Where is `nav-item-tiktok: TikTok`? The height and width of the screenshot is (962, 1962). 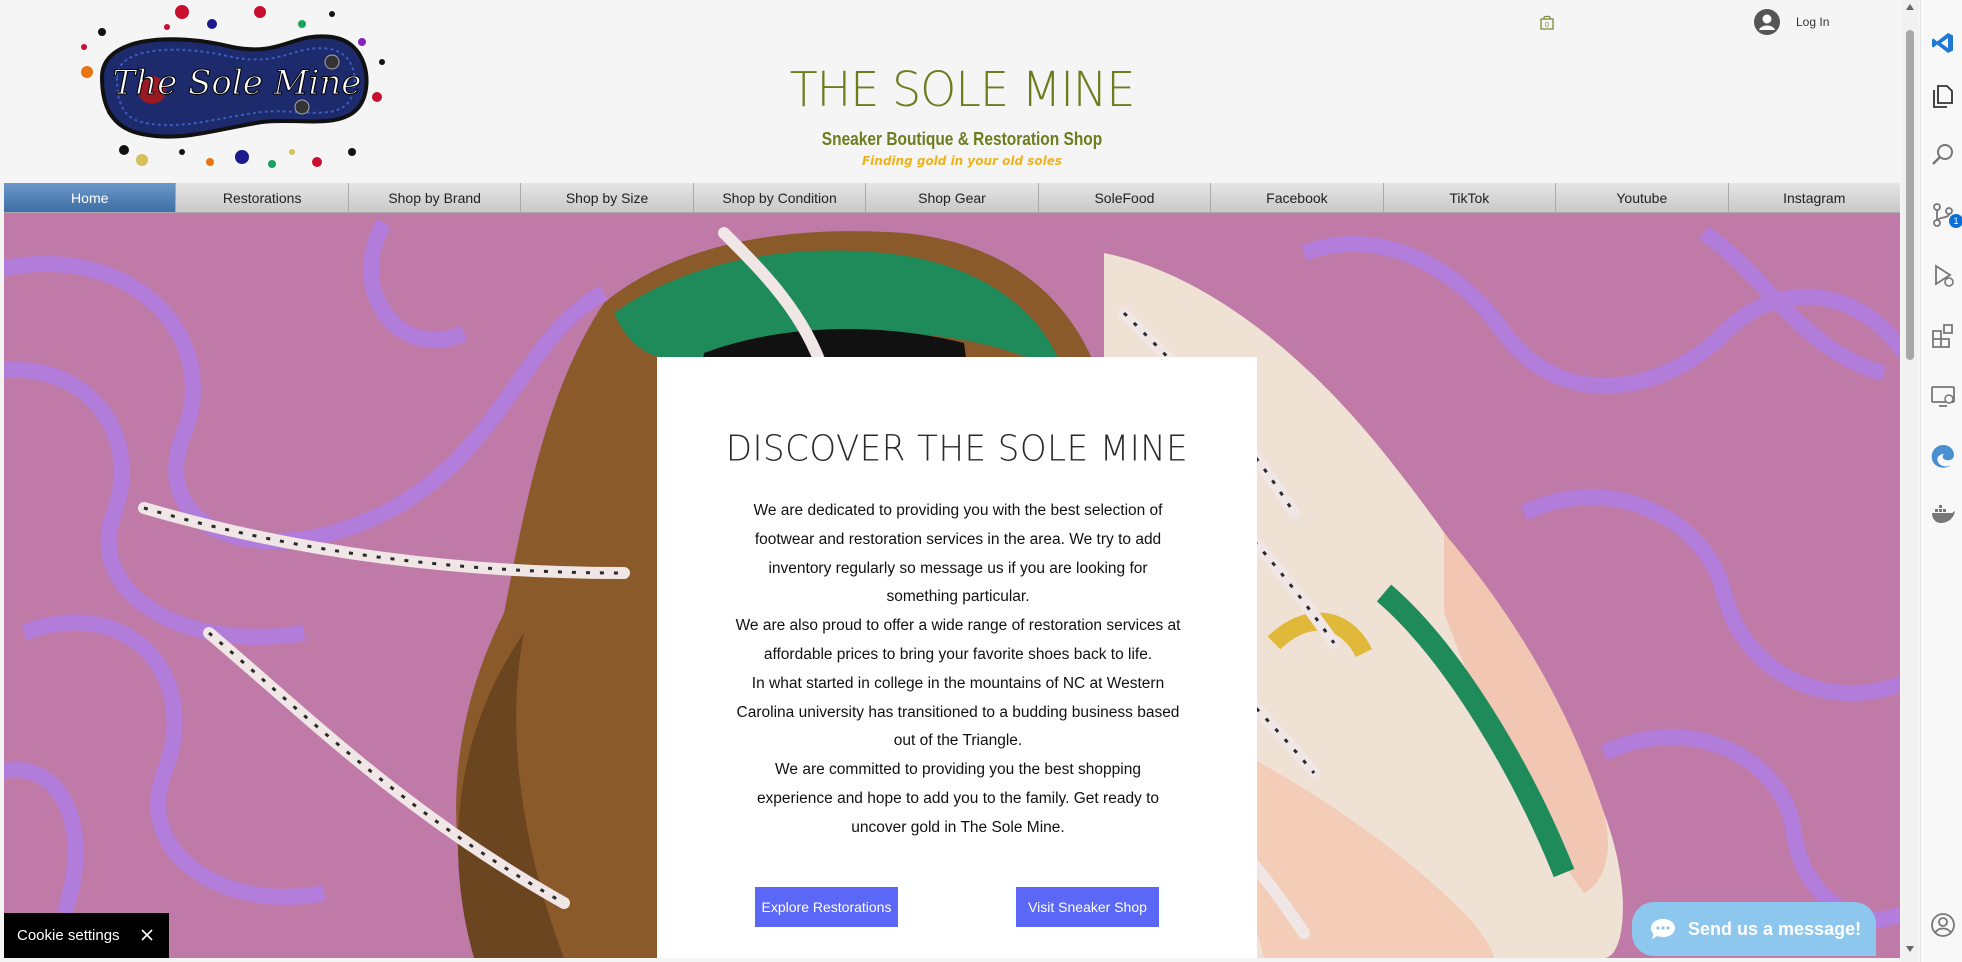
nav-item-tiktok: TikTok is located at coordinates (1470, 197).